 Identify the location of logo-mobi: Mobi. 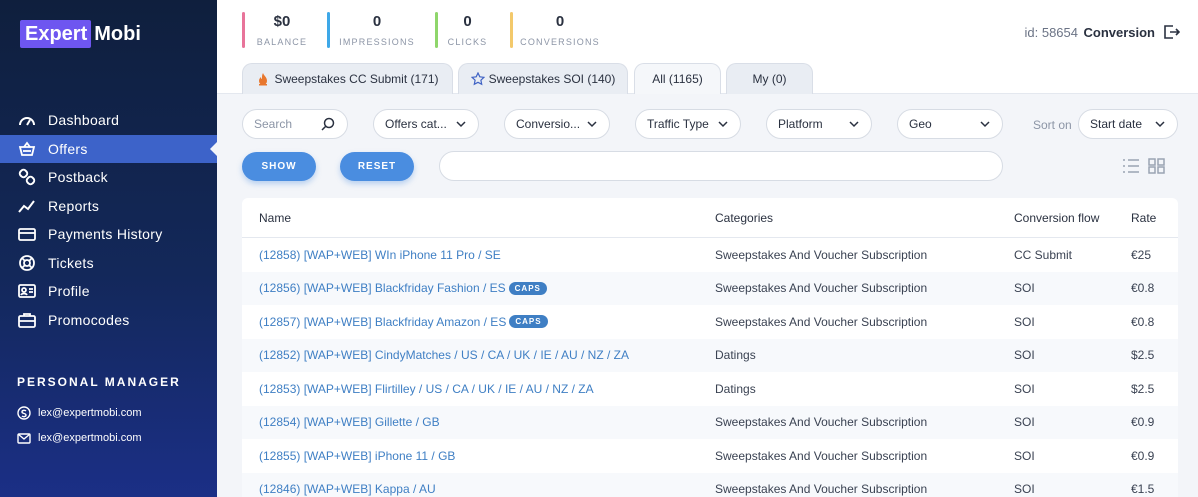
(117, 33).